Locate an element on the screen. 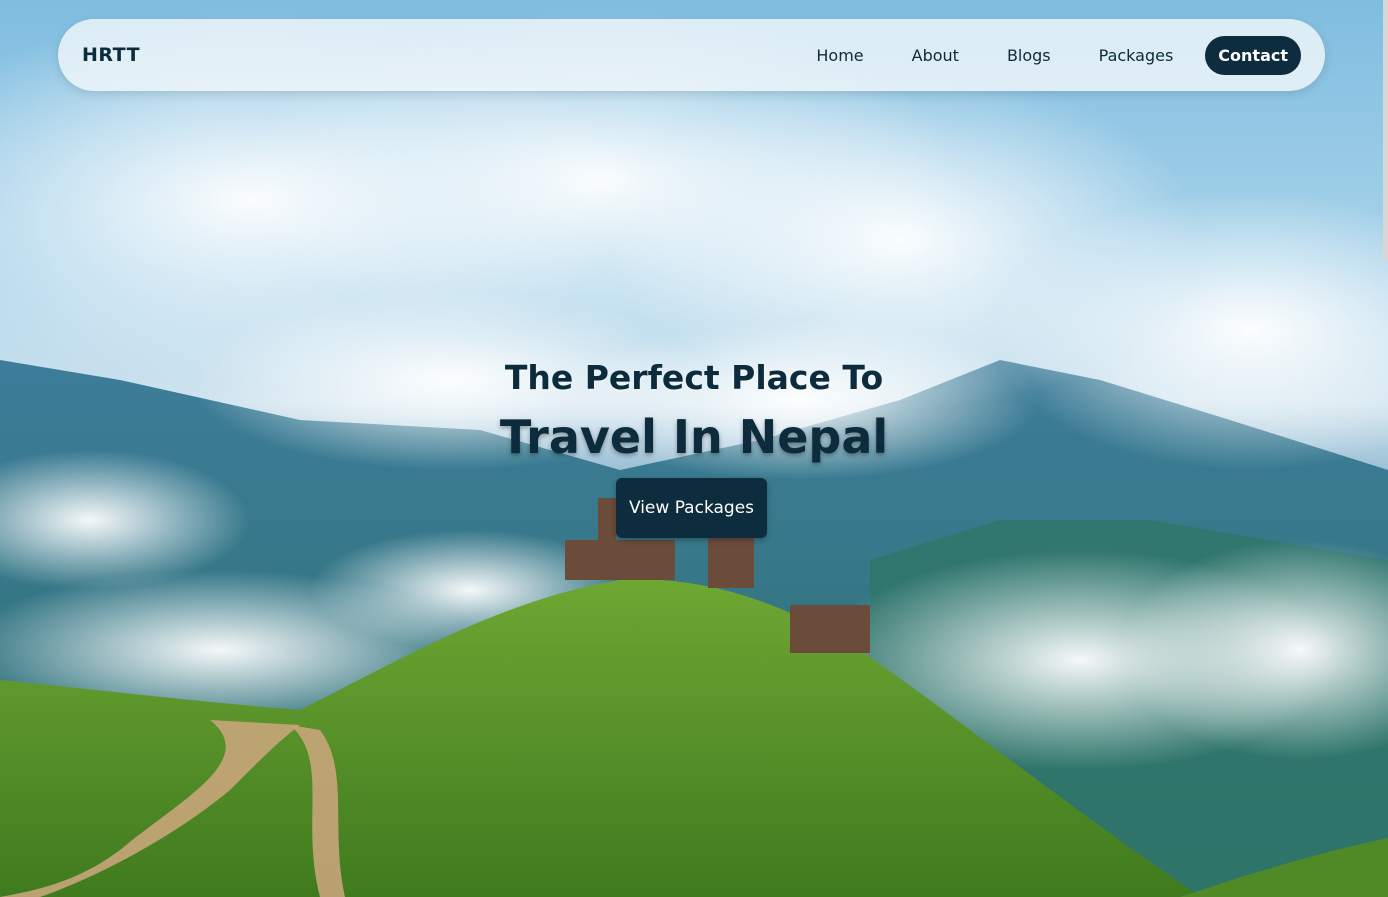 Image resolution: width=1388 pixels, height=897 pixels. hero-title: Travel In Nepal is located at coordinates (694, 437).